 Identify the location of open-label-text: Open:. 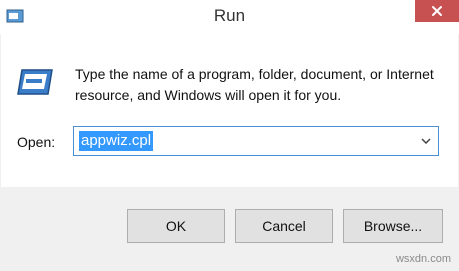
(36, 142).